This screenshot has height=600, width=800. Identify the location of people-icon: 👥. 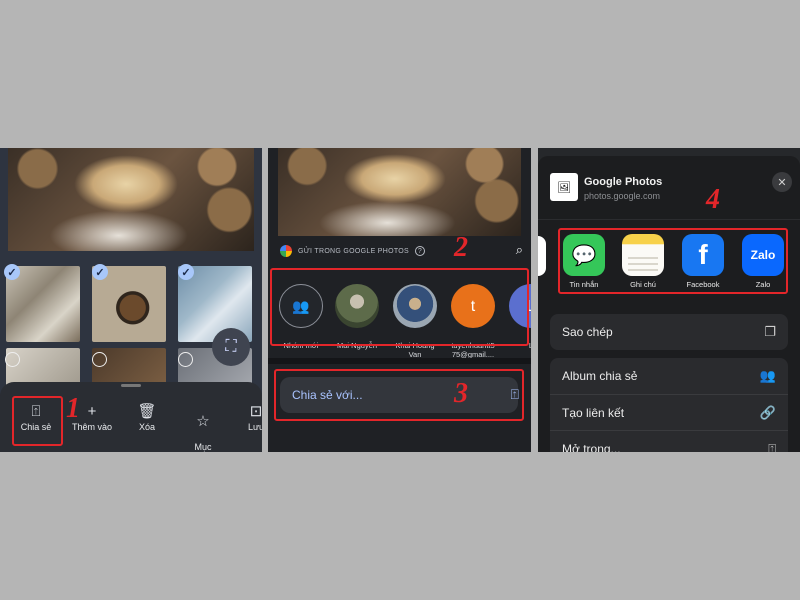
(767, 375).